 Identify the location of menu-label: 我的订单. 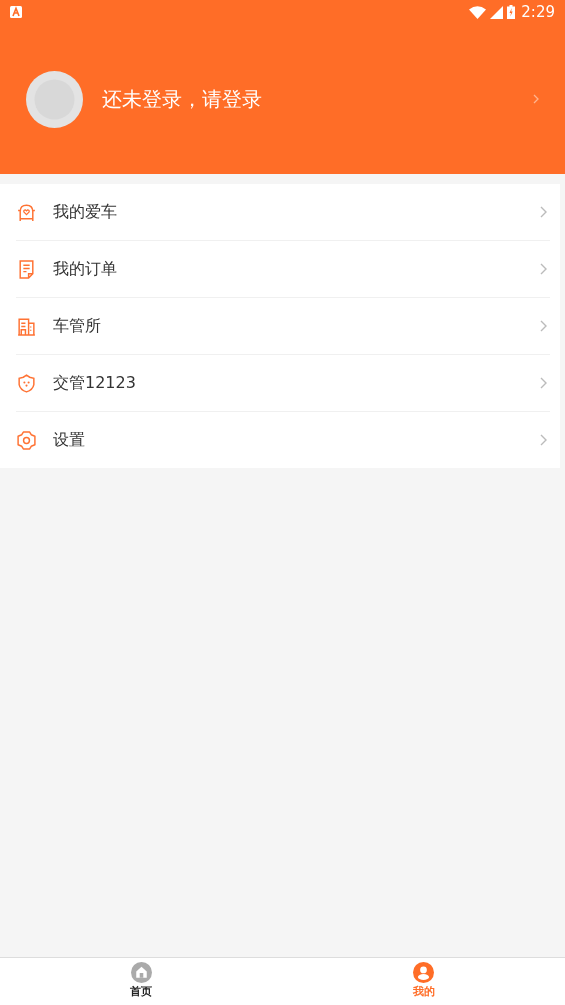
(85, 269).